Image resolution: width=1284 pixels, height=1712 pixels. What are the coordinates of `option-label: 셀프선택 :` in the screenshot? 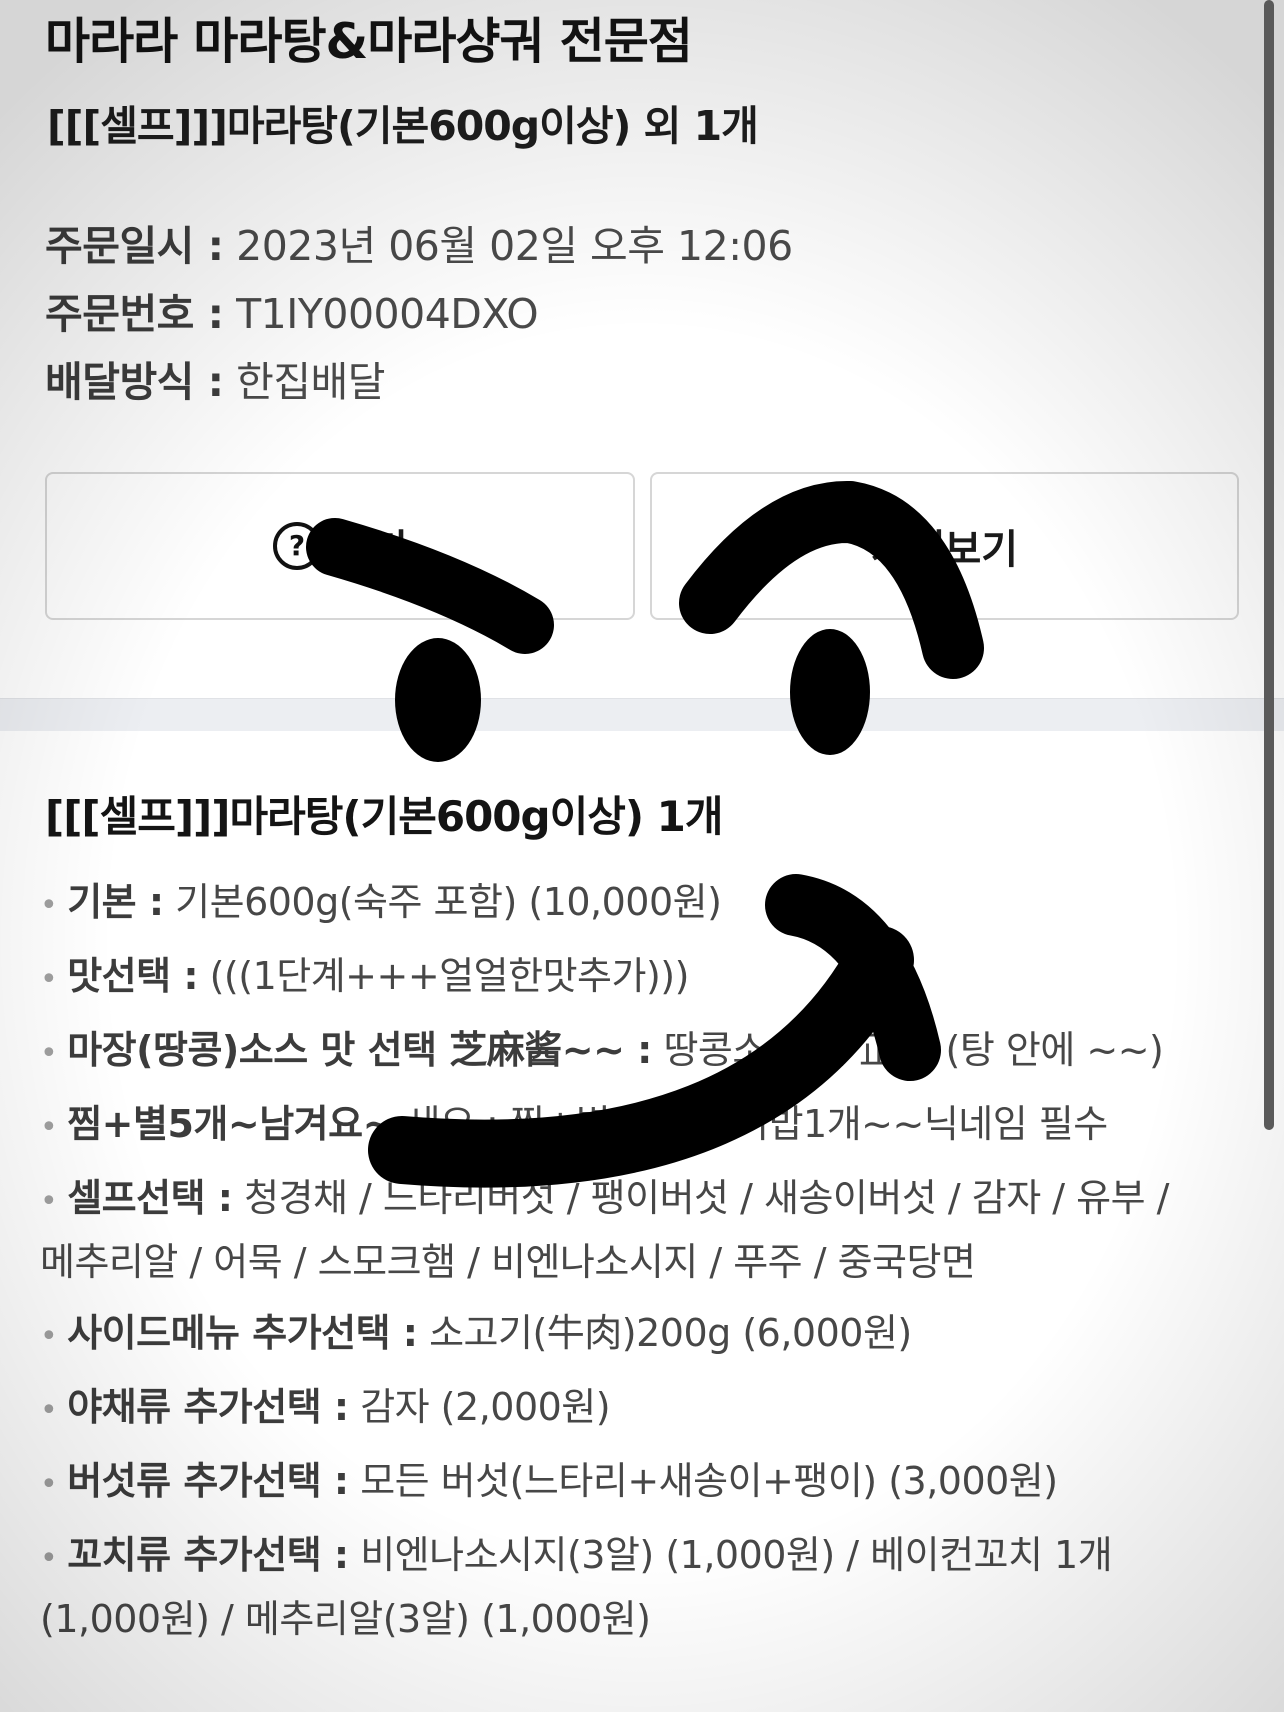 It's located at (150, 1198).